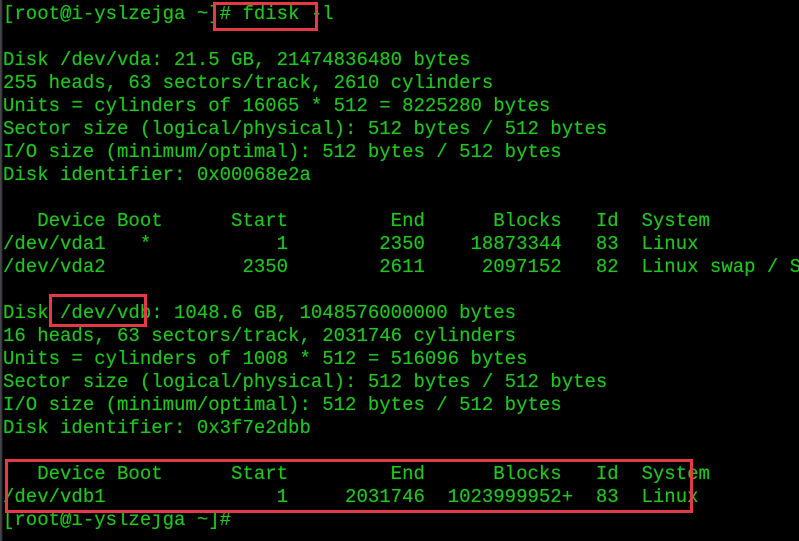 The image size is (799, 541). What do you see at coordinates (168, 14) in the screenshot?
I see `terminal-line-prompt-command: [root@i-yslzejga ~]# fdisk -l` at bounding box center [168, 14].